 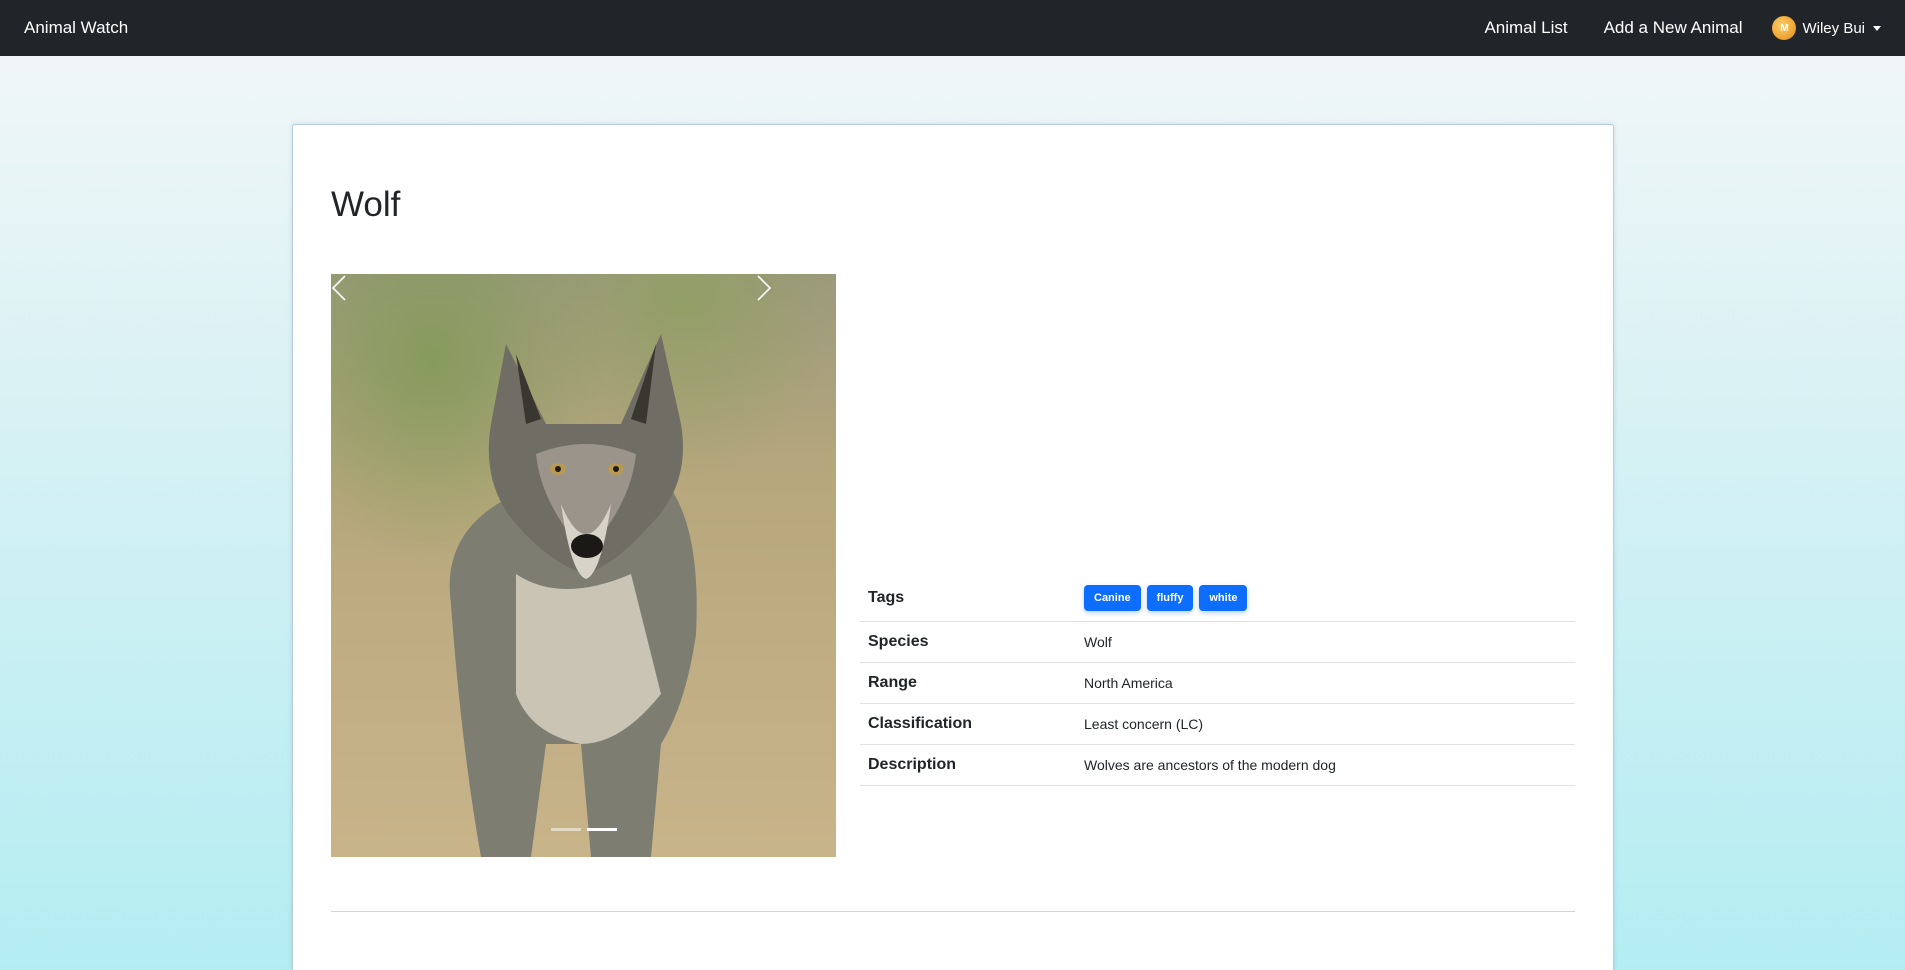 I want to click on classification-label: Classification, so click(x=968, y=724).